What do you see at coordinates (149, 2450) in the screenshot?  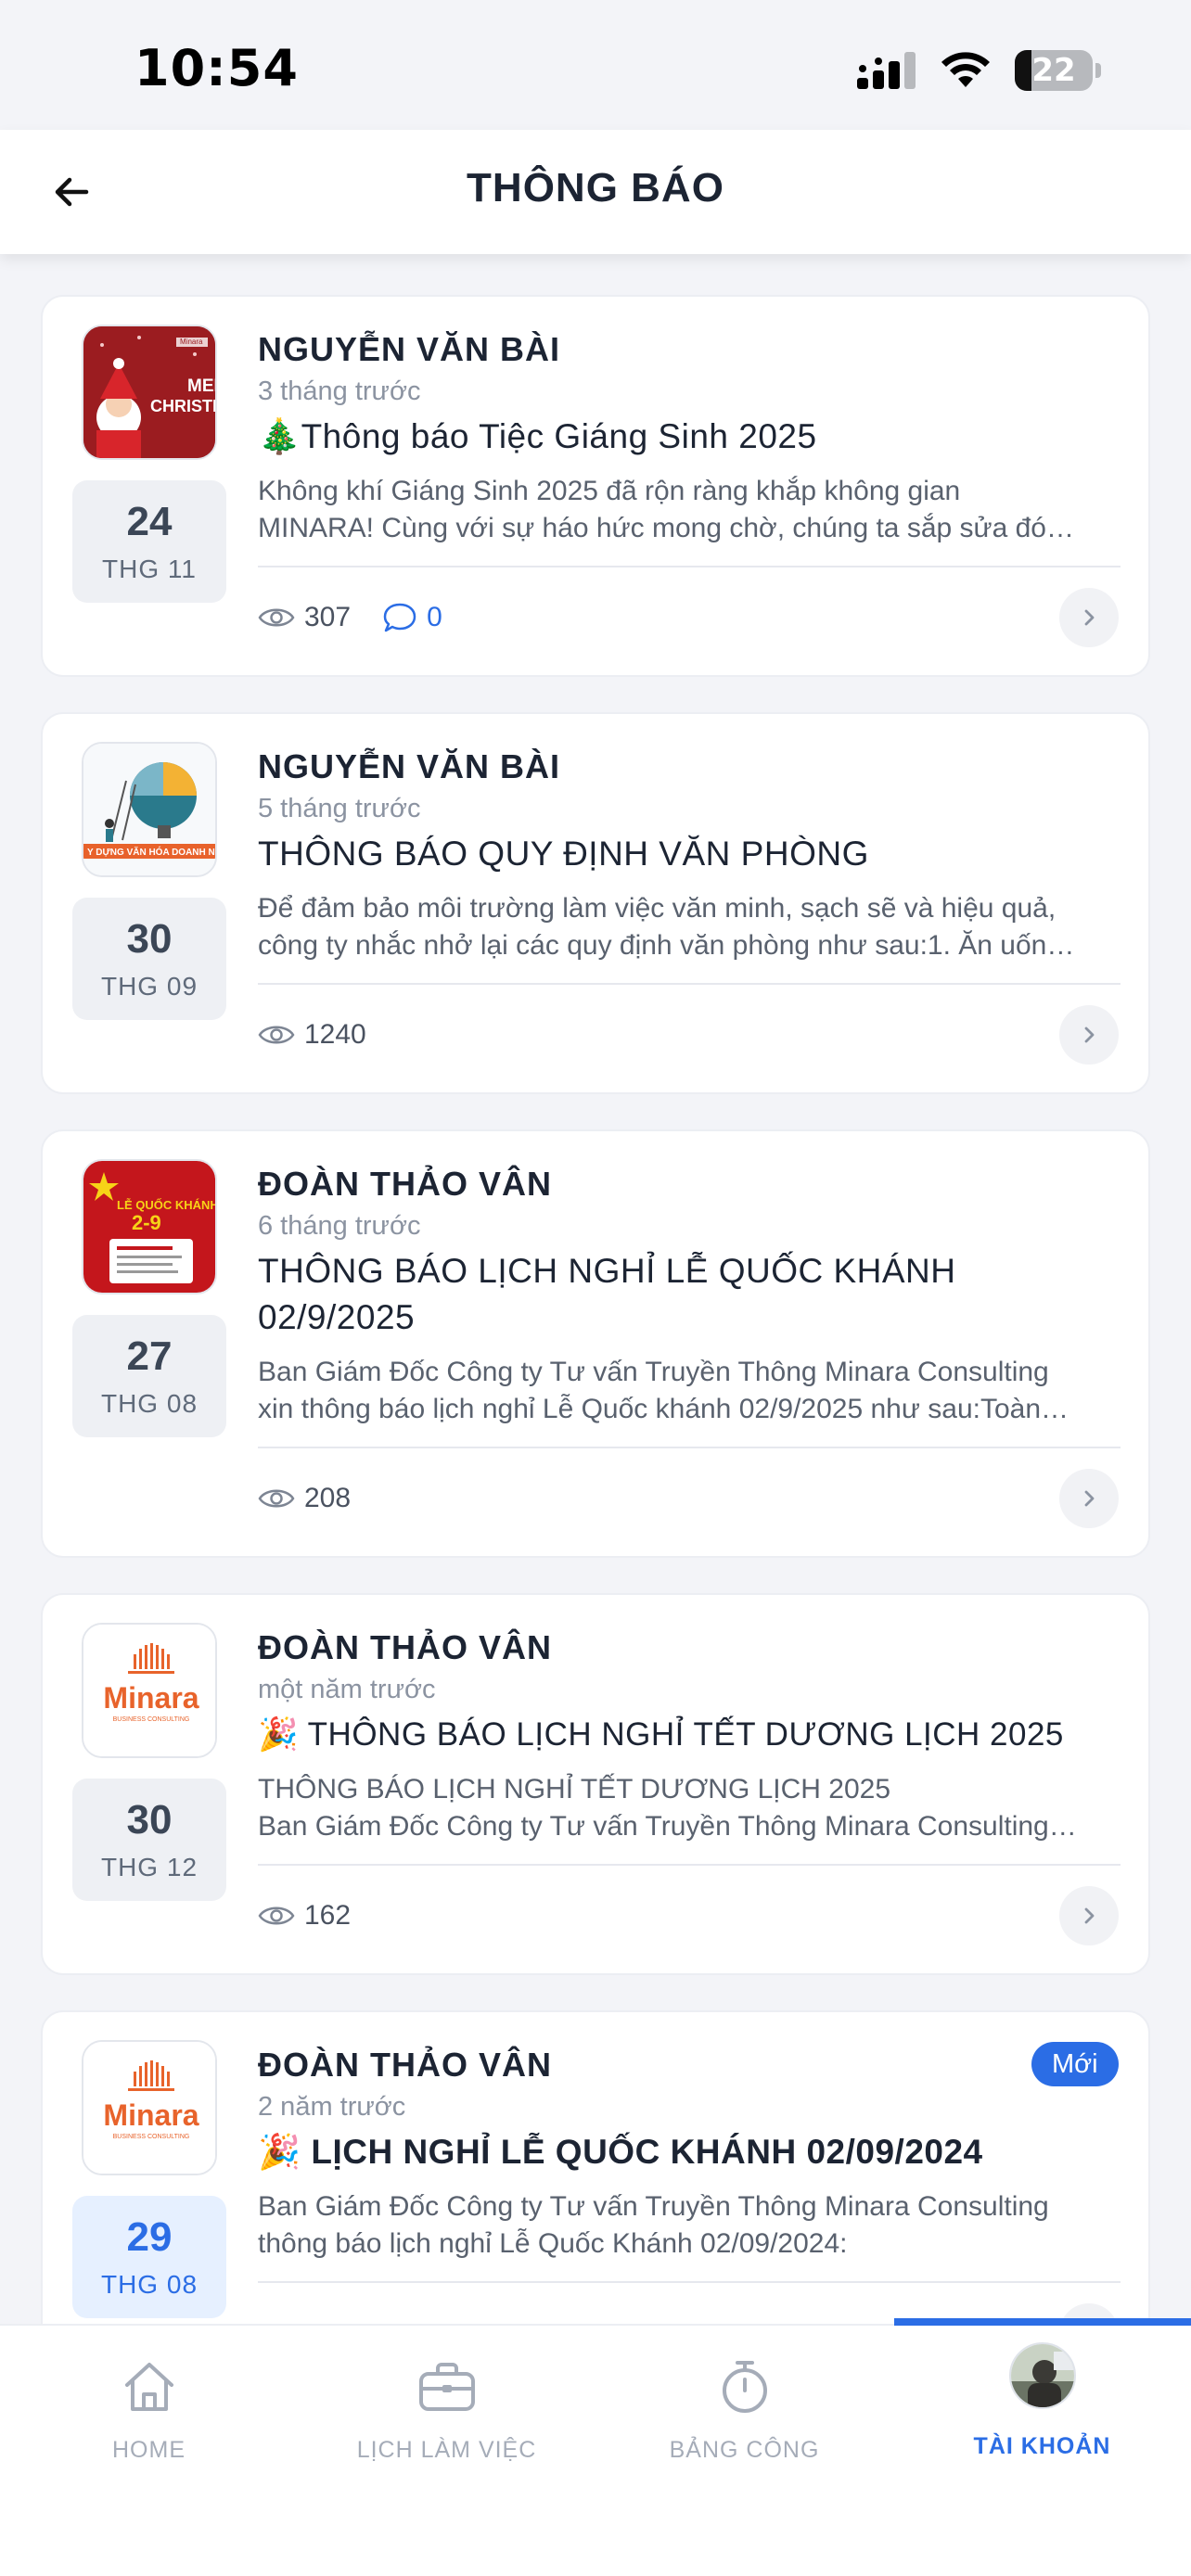 I see `nav-label: HOME` at bounding box center [149, 2450].